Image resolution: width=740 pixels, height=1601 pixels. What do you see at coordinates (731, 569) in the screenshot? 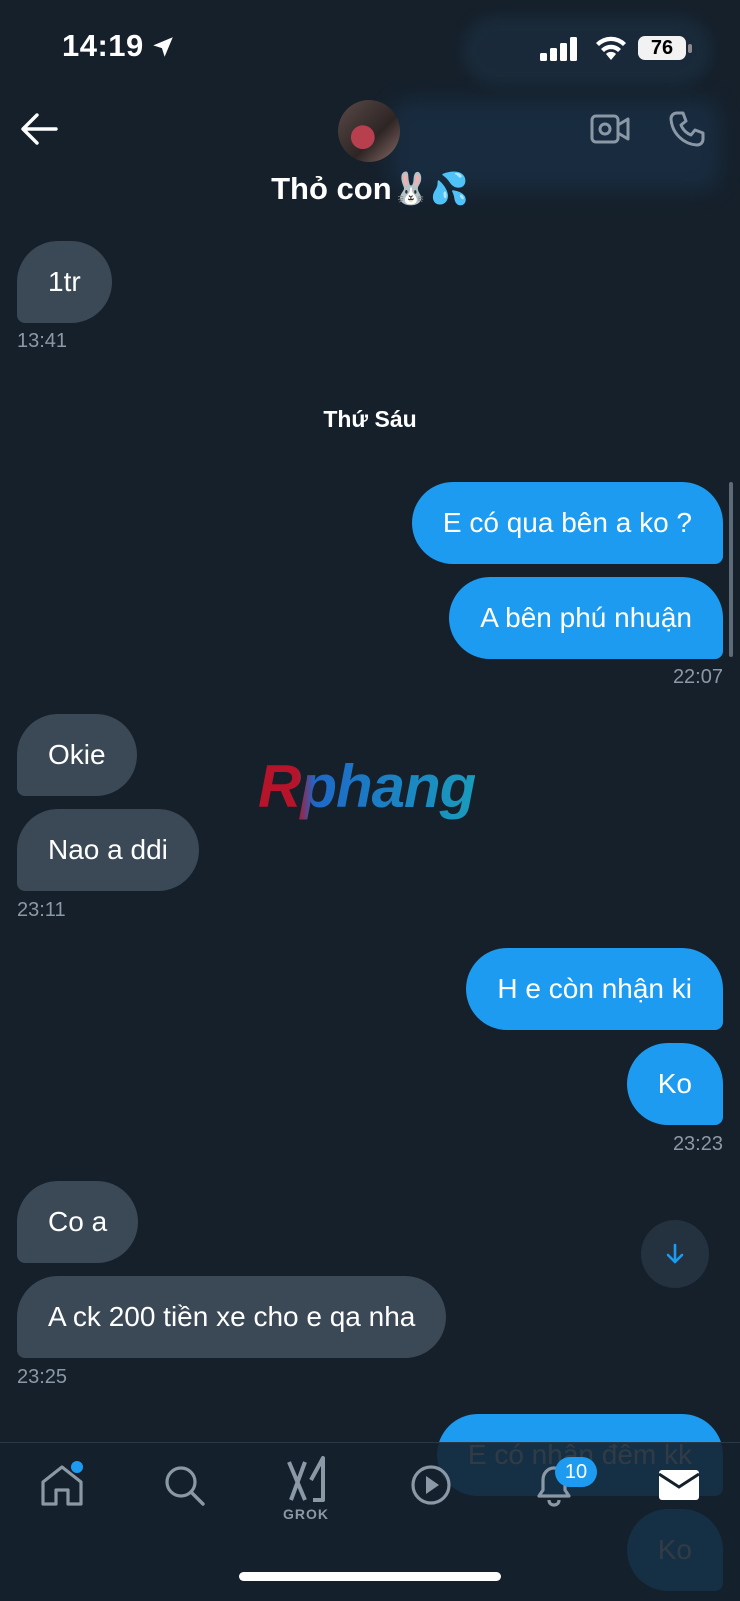
I see `scrollbar` at bounding box center [731, 569].